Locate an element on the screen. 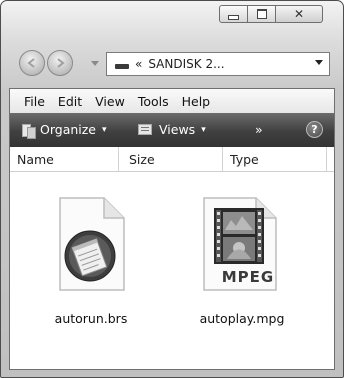 Image resolution: width=344 pixels, height=378 pixels. more-commands-icon: » is located at coordinates (259, 129).